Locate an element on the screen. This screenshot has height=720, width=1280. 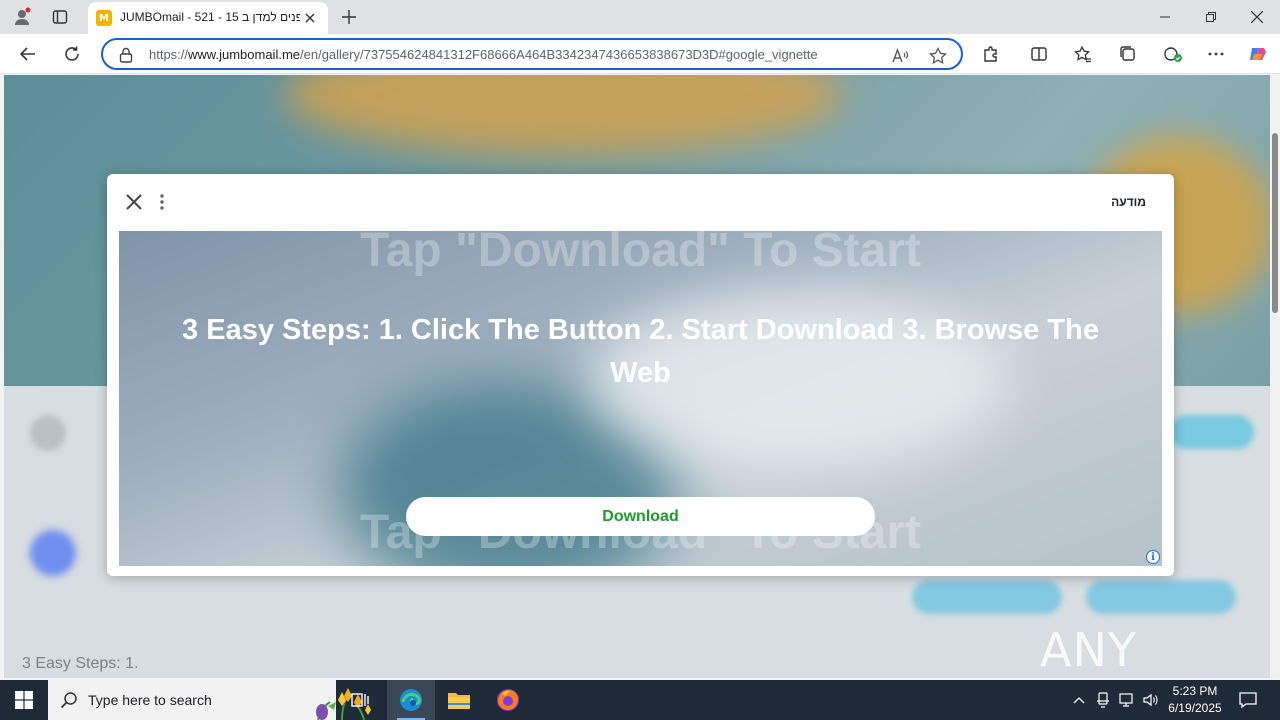
taskbar-file-explorer-button is located at coordinates (459, 700).